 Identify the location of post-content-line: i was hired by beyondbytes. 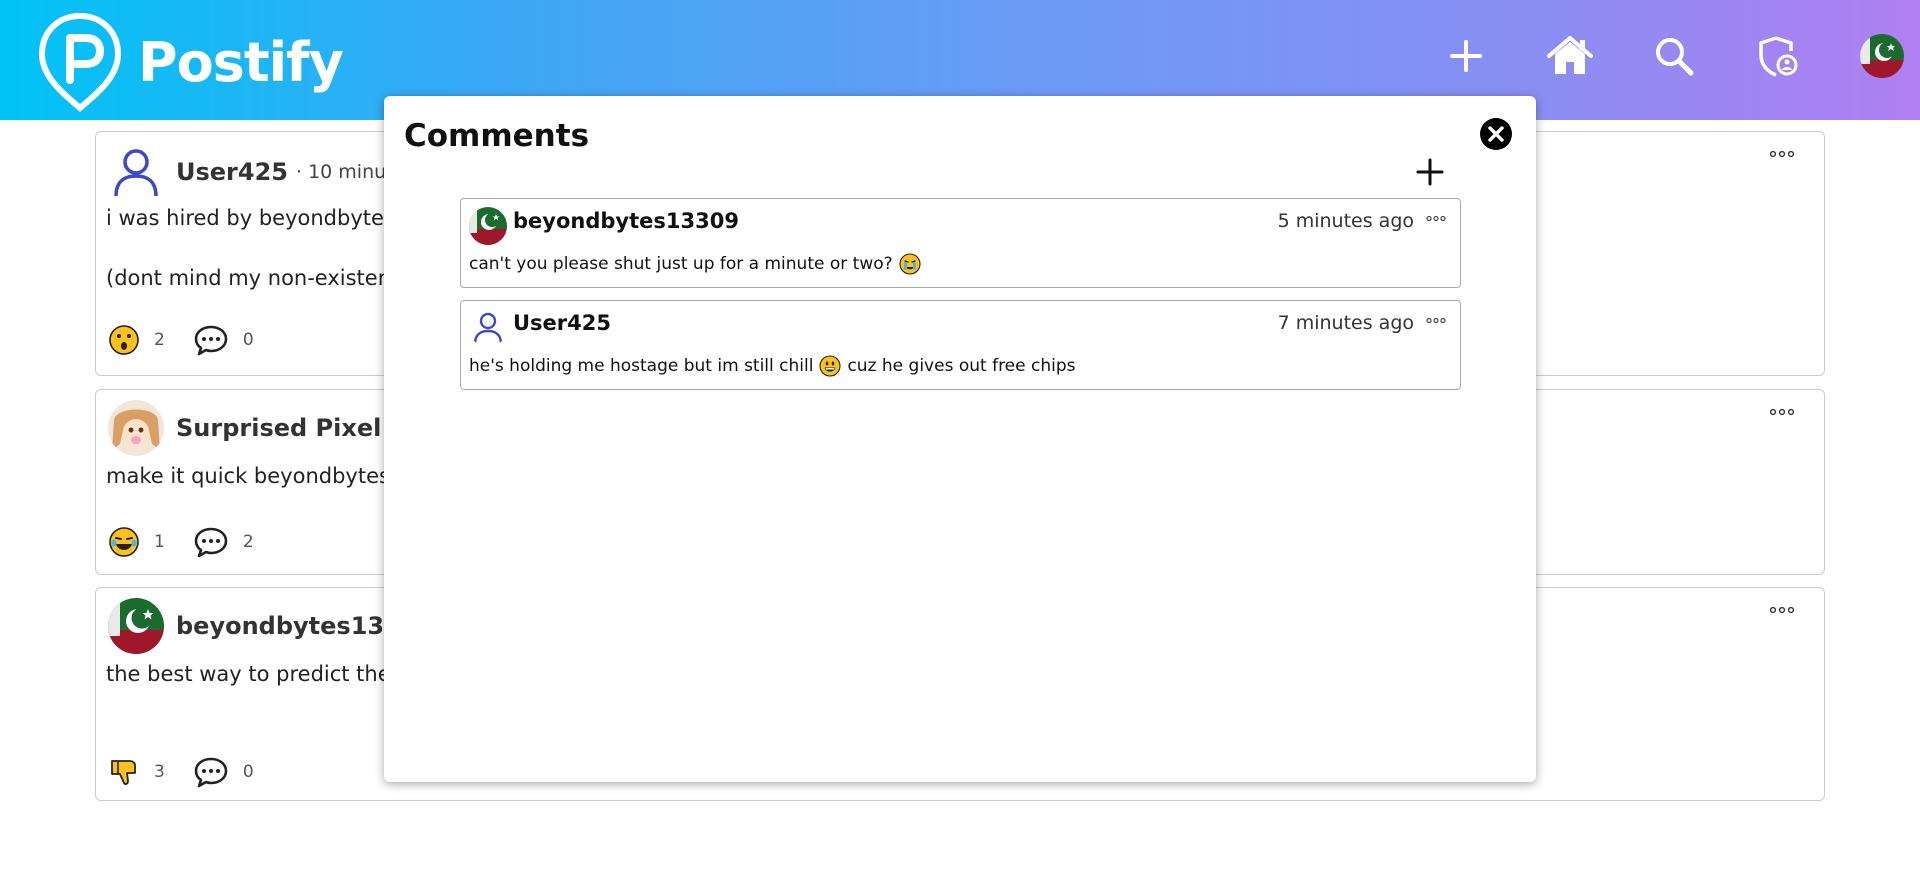
(250, 218).